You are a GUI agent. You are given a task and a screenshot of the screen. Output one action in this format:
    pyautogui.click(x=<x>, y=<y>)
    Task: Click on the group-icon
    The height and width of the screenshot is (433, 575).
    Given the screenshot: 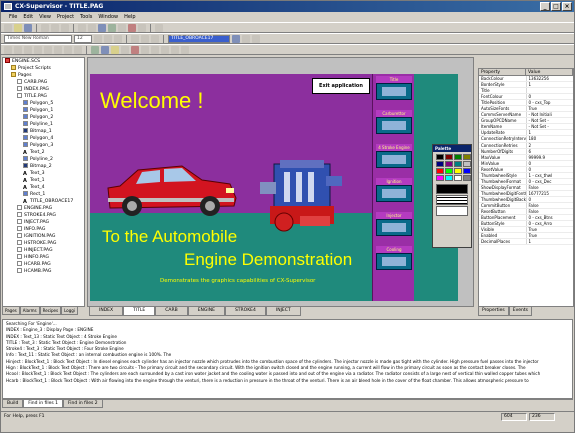 What is the action you would take?
    pyautogui.click(x=175, y=49)
    